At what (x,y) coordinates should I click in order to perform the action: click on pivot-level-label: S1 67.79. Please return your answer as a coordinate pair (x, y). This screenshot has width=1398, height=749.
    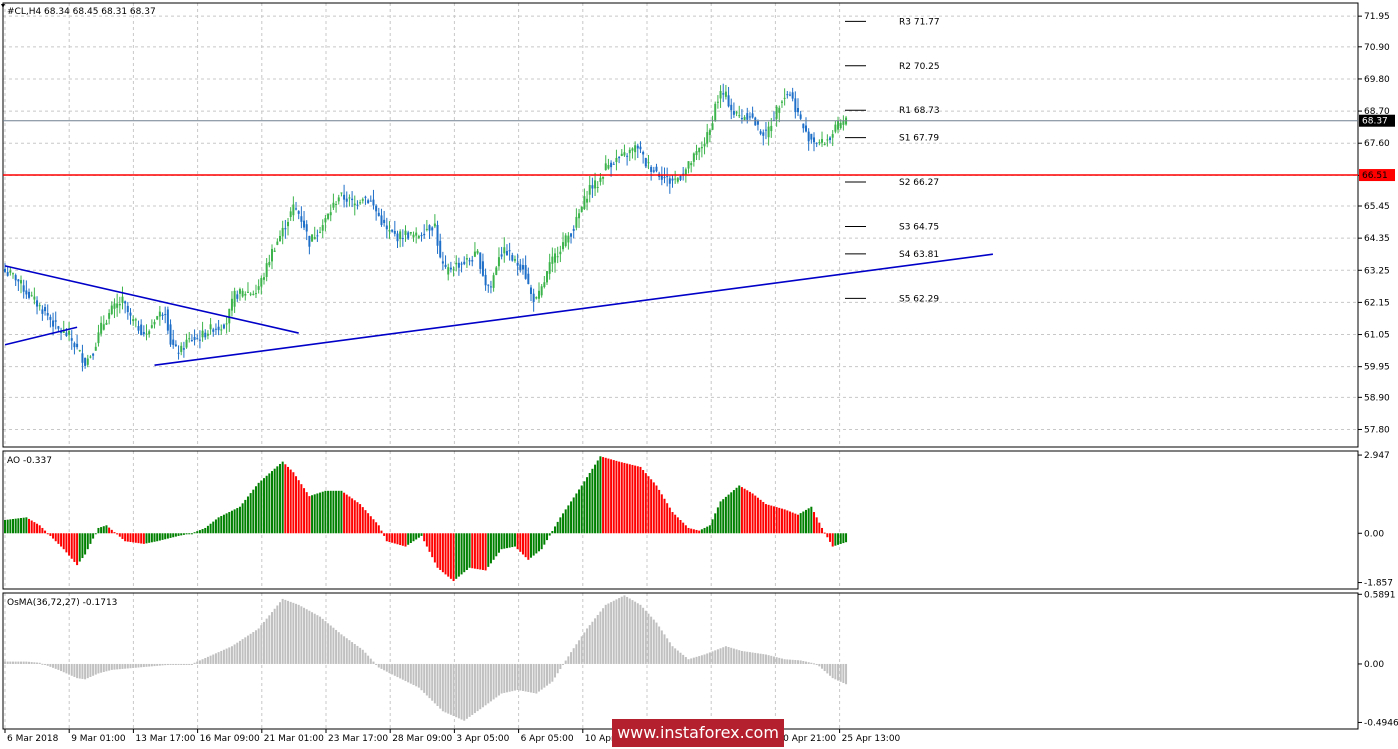
    Looking at the image, I should click on (919, 139).